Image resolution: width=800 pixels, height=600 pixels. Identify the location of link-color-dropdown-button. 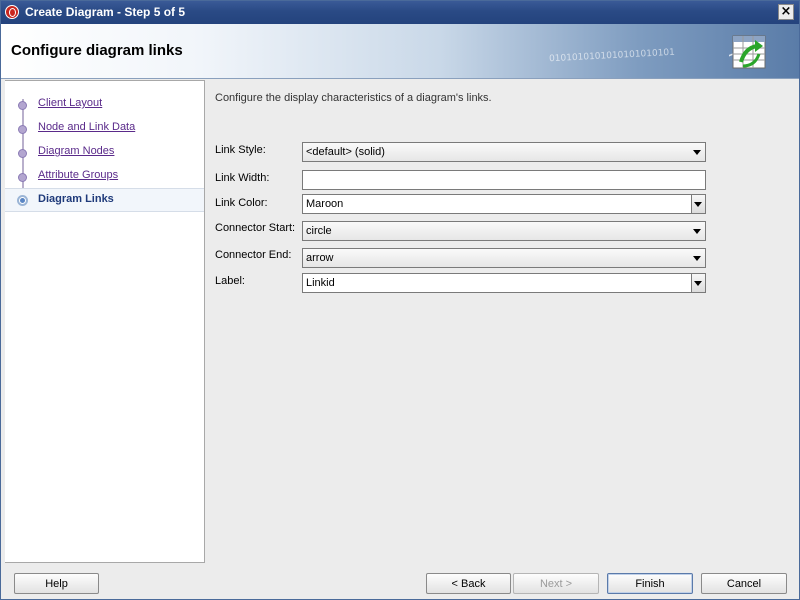
(698, 204).